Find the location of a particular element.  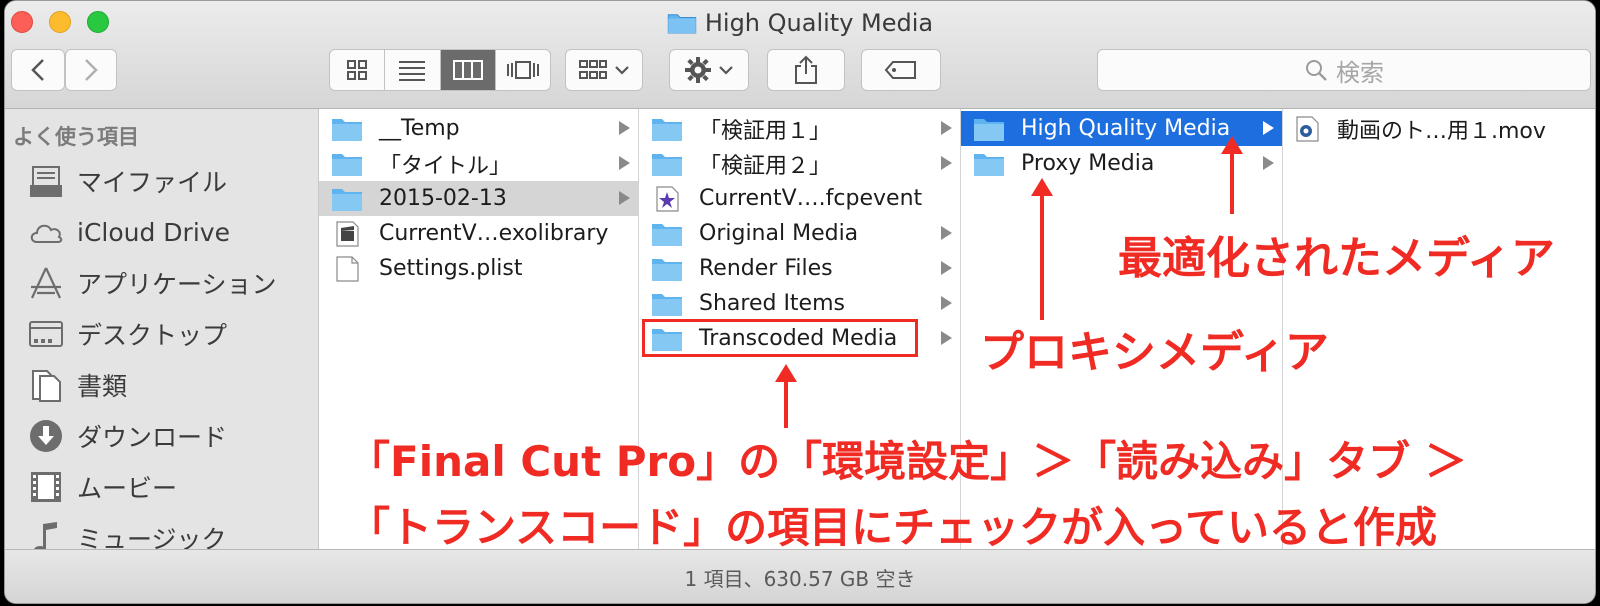

list-item: Settings.plist is located at coordinates (478, 268).